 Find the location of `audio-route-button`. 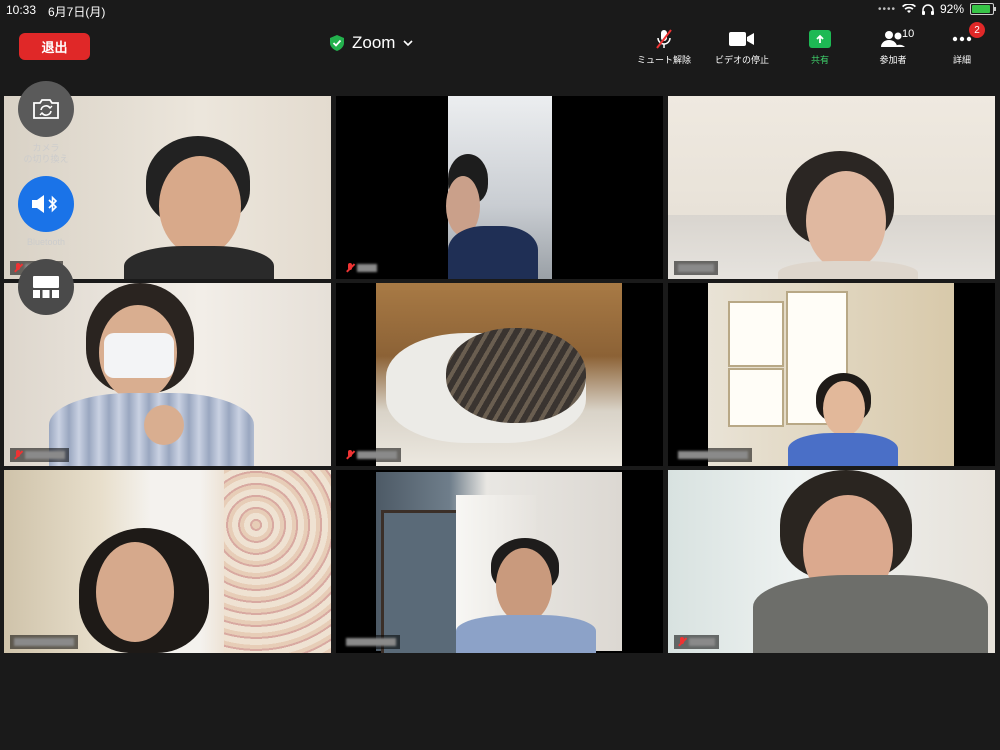

audio-route-button is located at coordinates (46, 204).